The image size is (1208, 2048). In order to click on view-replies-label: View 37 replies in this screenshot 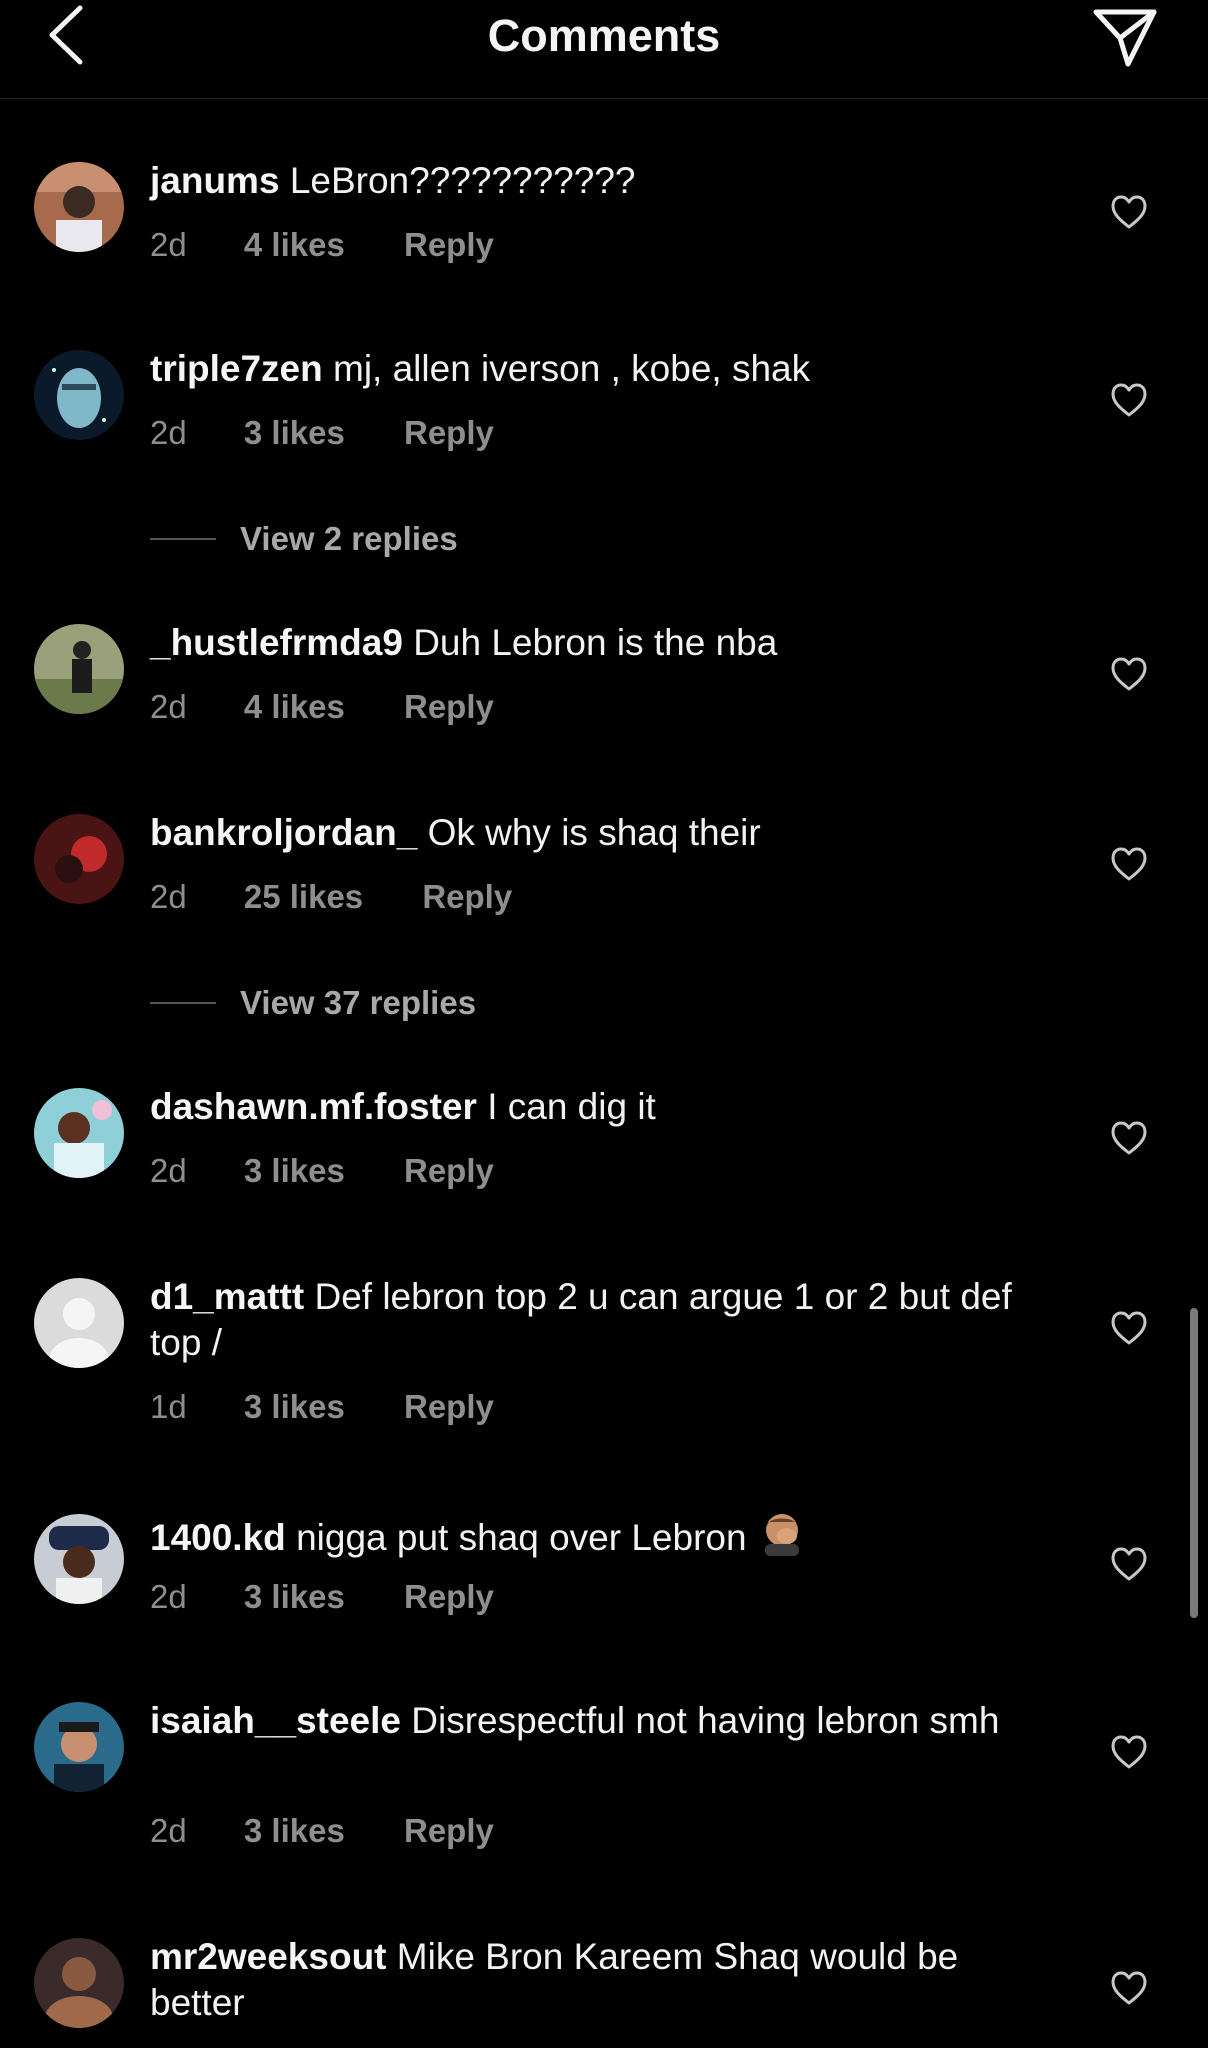, I will do `click(358, 1002)`.